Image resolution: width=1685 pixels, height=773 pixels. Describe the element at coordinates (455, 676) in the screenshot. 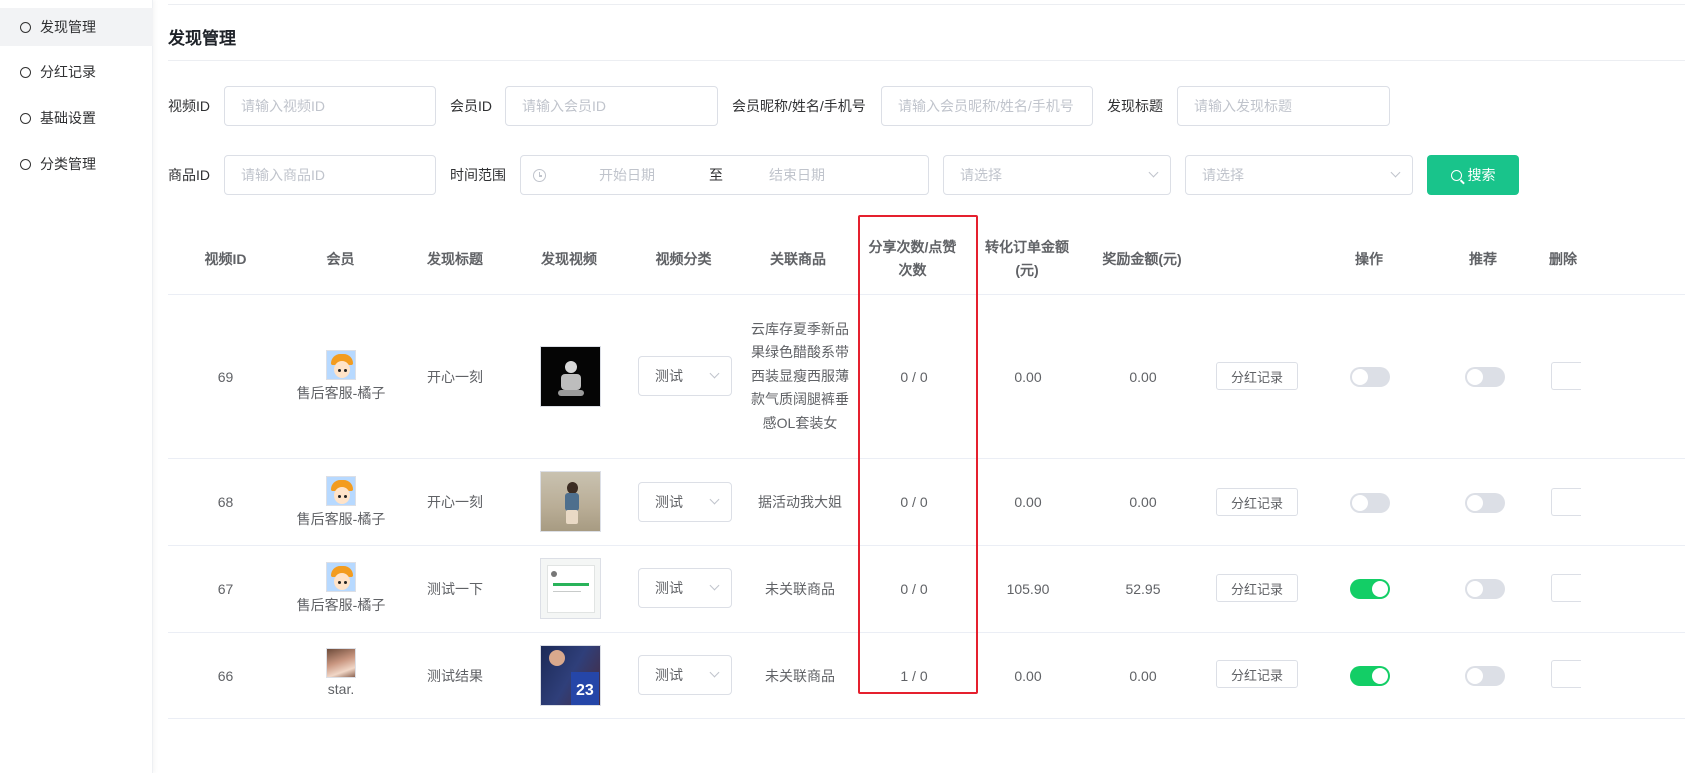

I see `cell-title: 测试结果` at that location.